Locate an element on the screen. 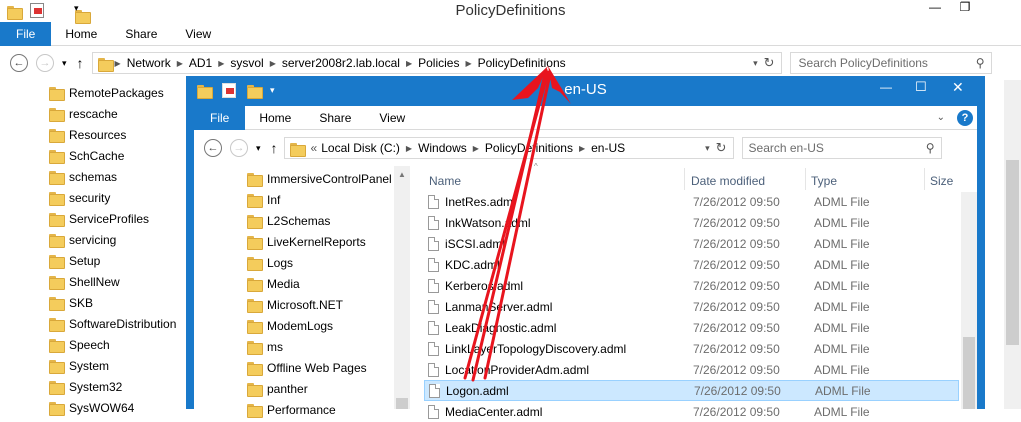 The width and height of the screenshot is (1021, 422). annotation-arrow-lines is located at coordinates (507, 225).